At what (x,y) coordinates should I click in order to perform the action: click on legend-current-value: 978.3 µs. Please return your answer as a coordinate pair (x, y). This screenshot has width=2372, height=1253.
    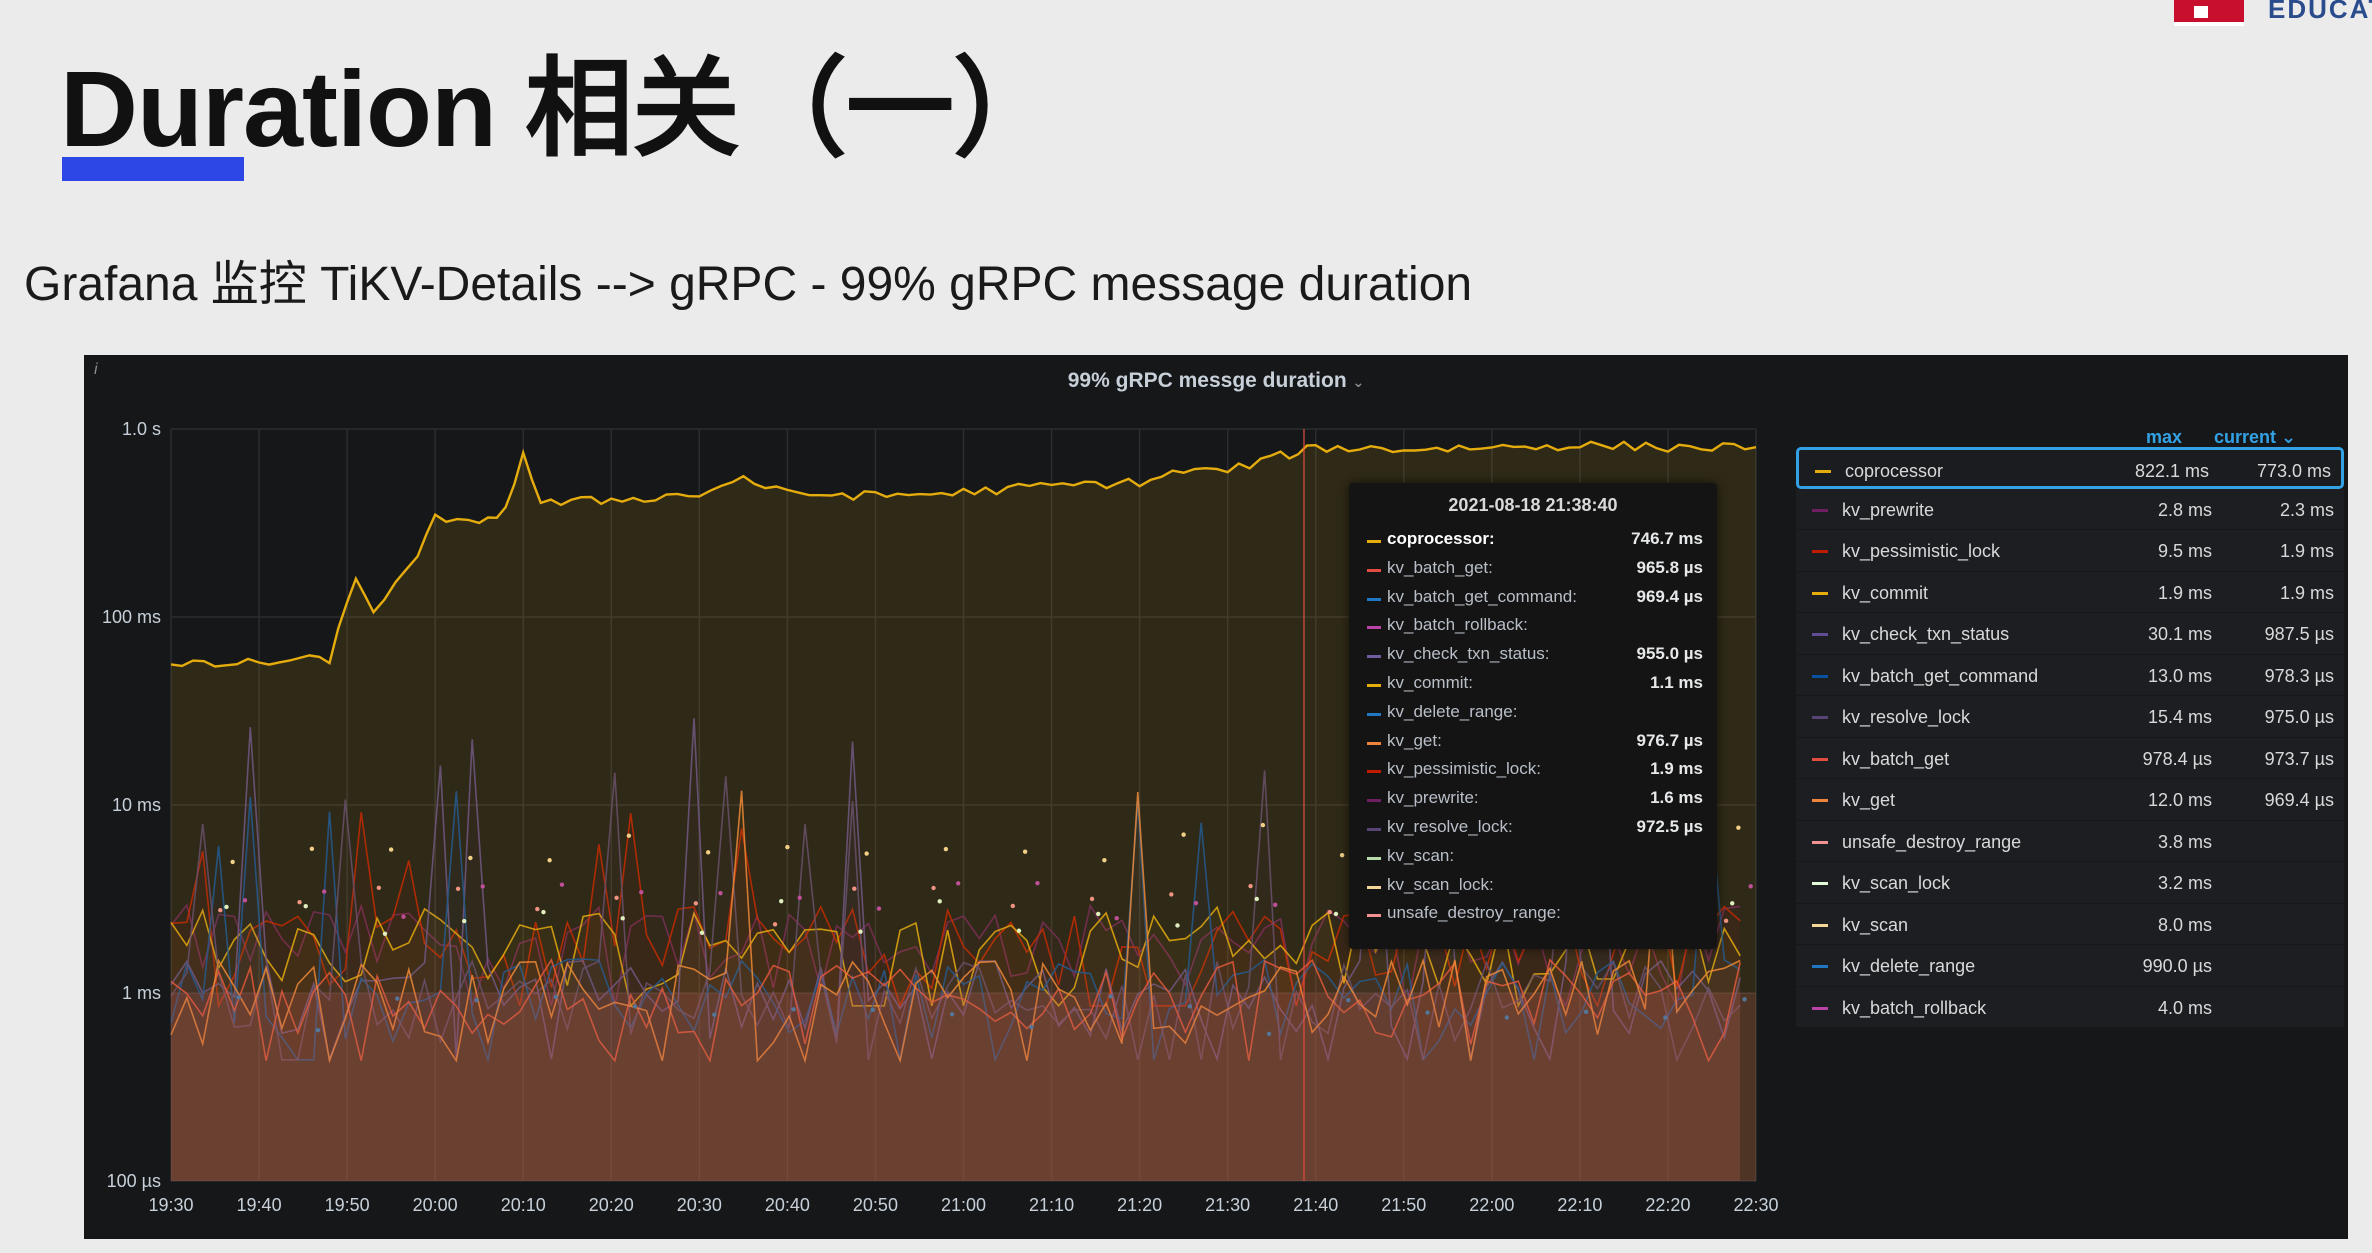
    Looking at the image, I should click on (2299, 675).